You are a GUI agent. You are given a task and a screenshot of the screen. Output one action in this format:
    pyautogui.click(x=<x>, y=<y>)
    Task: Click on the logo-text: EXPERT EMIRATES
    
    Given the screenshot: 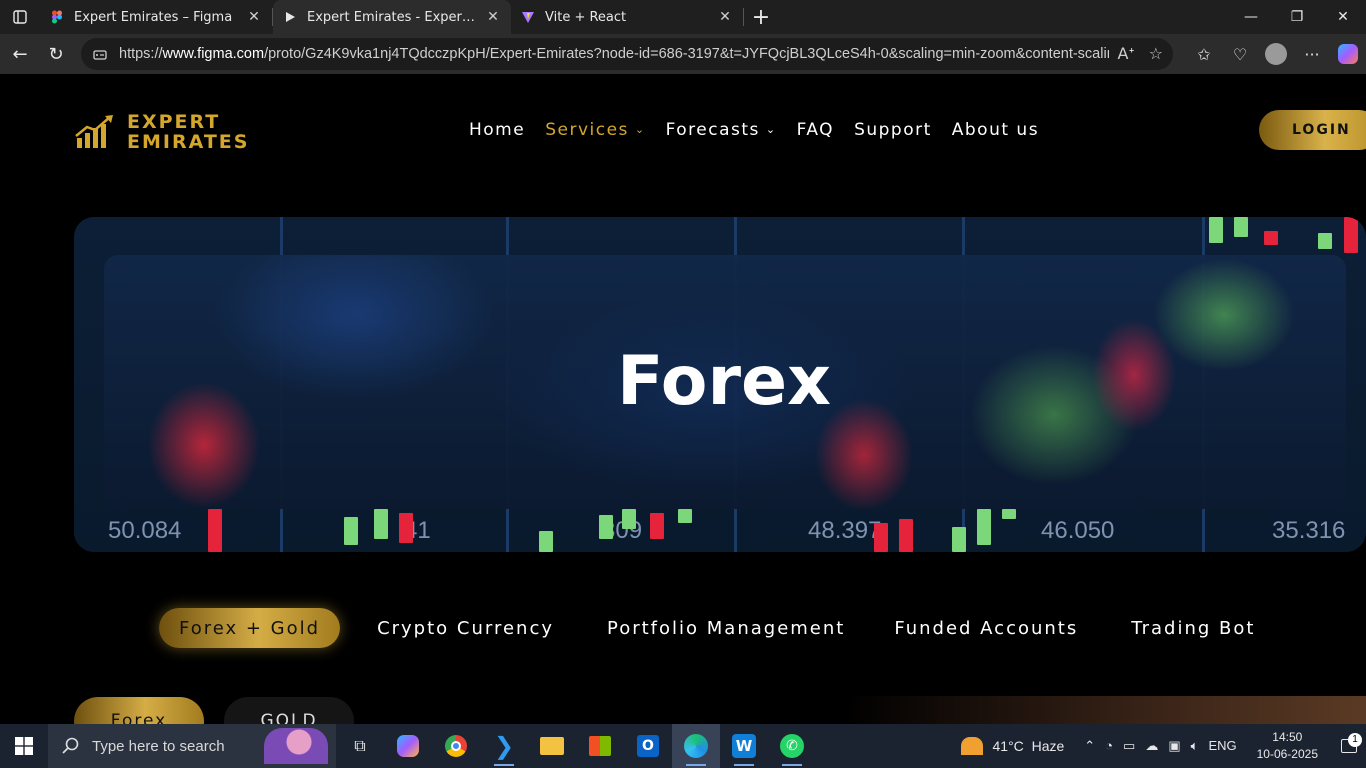 What is the action you would take?
    pyautogui.click(x=188, y=132)
    